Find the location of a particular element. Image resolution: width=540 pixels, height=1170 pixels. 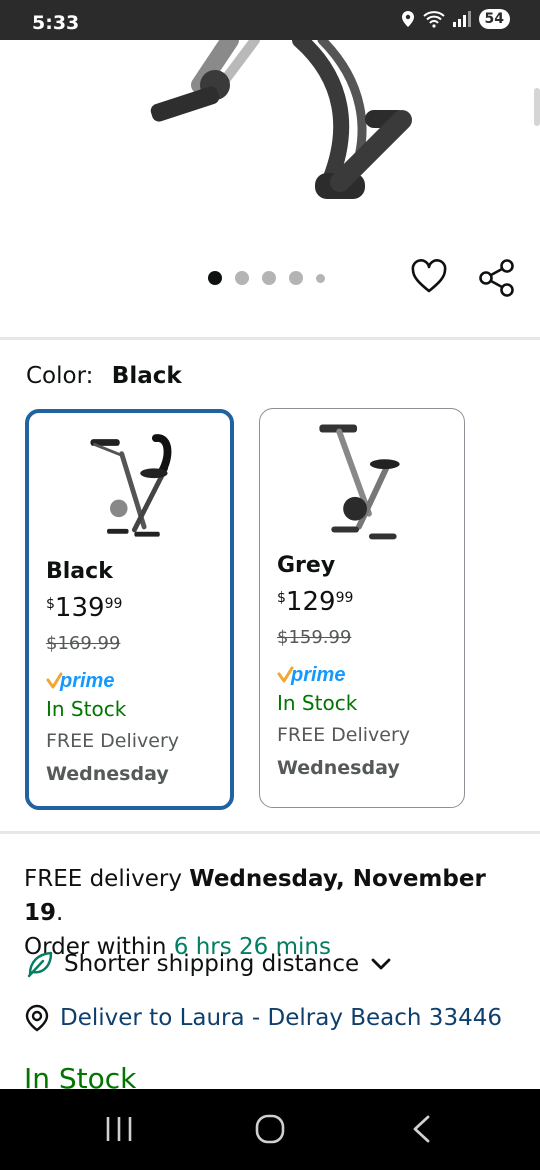

back-icon is located at coordinates (421, 1129).